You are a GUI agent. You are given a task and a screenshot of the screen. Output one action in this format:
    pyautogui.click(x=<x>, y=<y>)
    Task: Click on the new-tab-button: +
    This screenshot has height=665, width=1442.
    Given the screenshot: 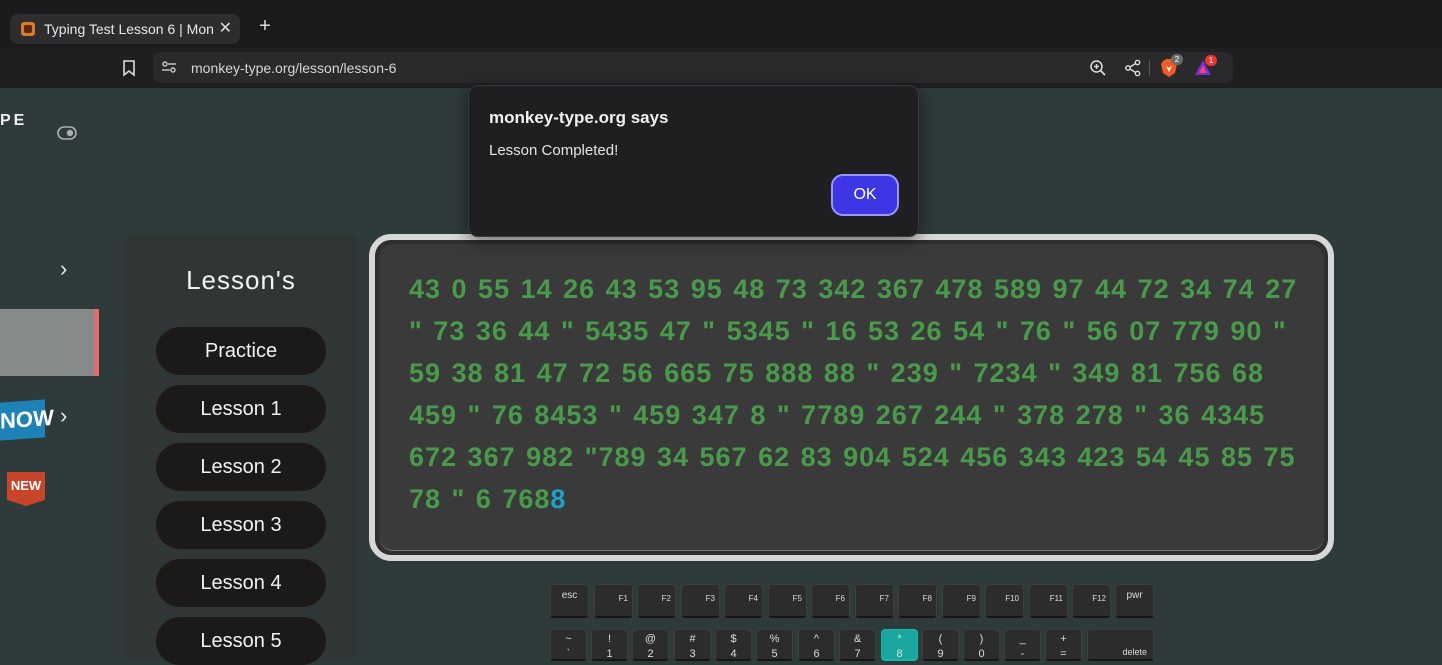 What is the action you would take?
    pyautogui.click(x=265, y=26)
    